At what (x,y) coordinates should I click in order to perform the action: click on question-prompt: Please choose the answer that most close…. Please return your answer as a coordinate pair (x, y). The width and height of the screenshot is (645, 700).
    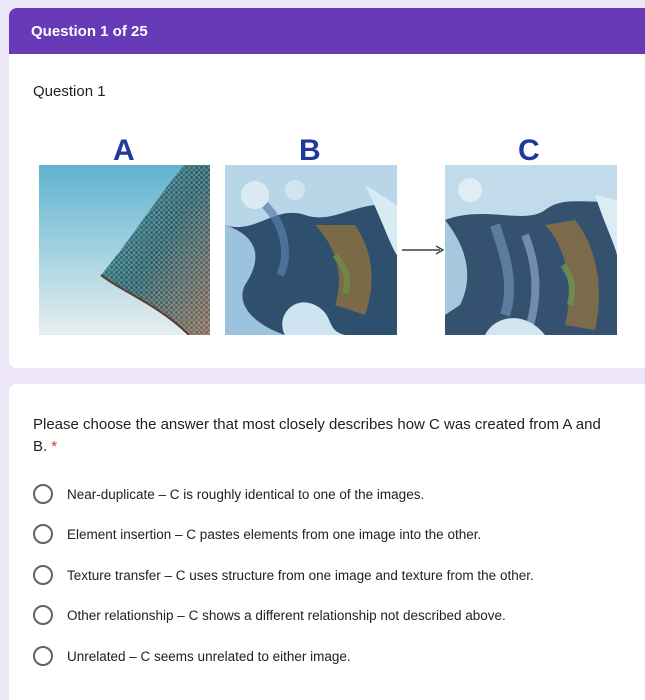
    Looking at the image, I should click on (323, 436).